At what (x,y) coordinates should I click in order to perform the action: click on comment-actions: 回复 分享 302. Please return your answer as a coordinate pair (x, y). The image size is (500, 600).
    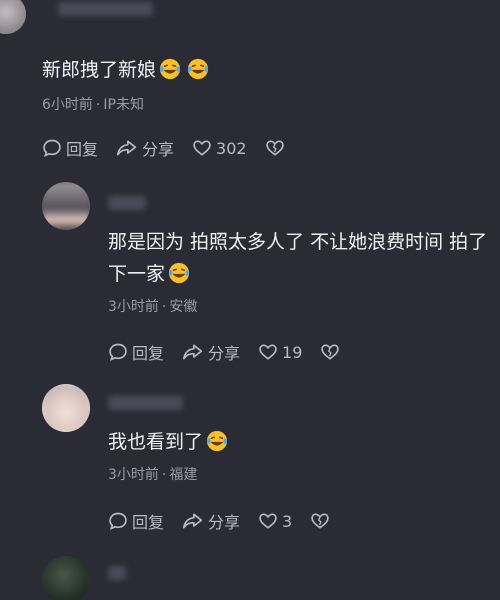
    Looking at the image, I should click on (174, 148).